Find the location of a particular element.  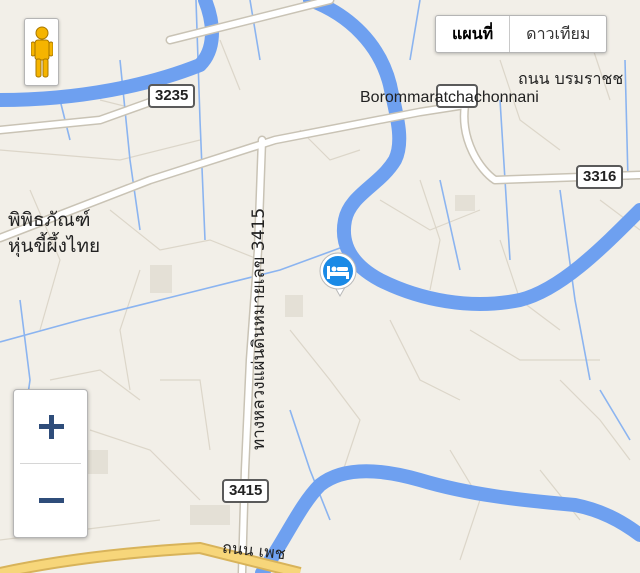

zoom-out-button is located at coordinates (50, 500).